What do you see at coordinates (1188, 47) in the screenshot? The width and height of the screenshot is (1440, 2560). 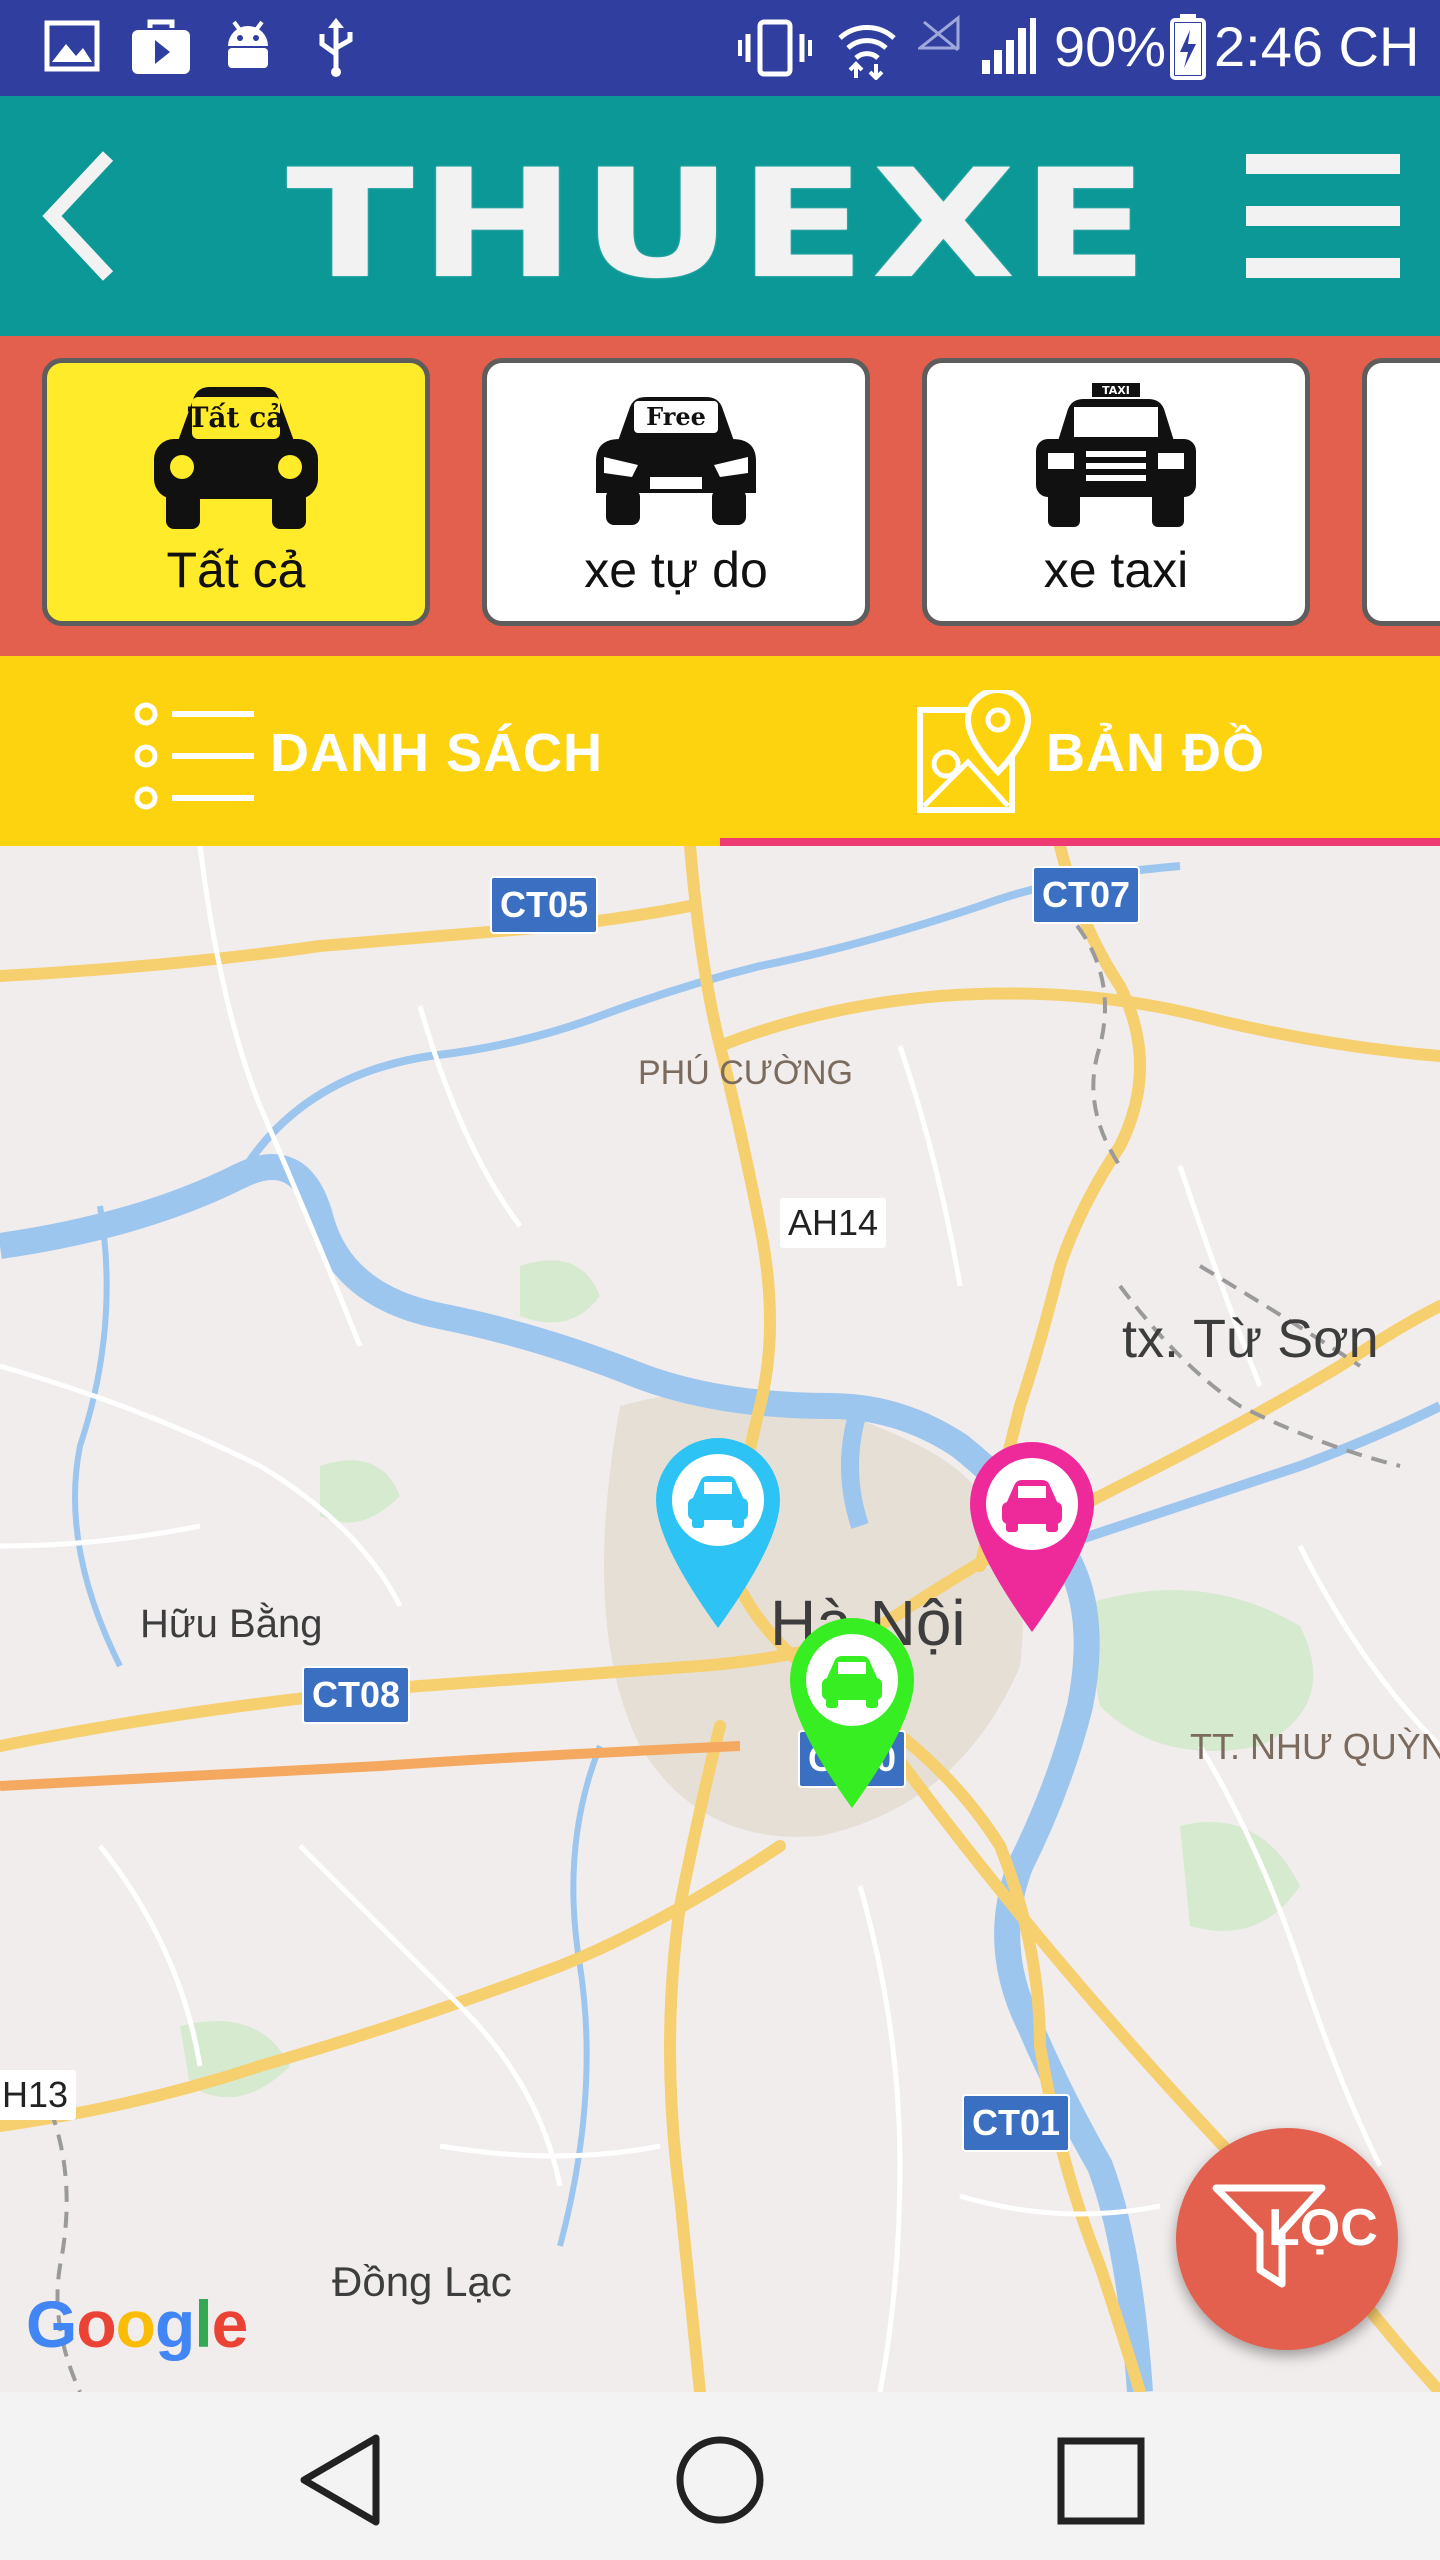 I see `battery-charging-icon` at bounding box center [1188, 47].